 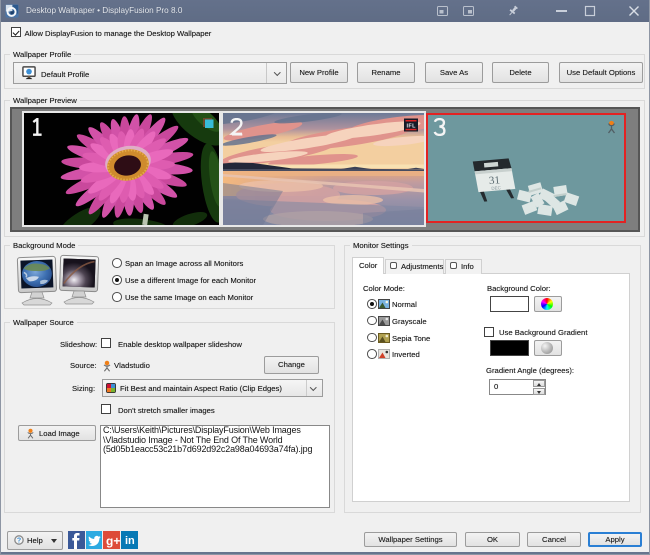 What do you see at coordinates (496, 188) in the screenshot?
I see `svg-text: DEC` at bounding box center [496, 188].